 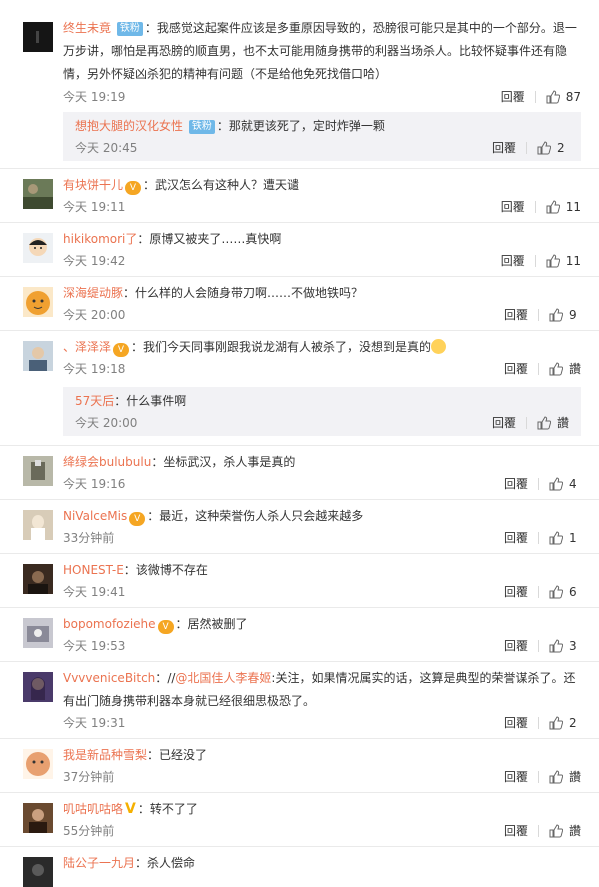 What do you see at coordinates (89, 831) in the screenshot?
I see `comment-time: 55分钟前` at bounding box center [89, 831].